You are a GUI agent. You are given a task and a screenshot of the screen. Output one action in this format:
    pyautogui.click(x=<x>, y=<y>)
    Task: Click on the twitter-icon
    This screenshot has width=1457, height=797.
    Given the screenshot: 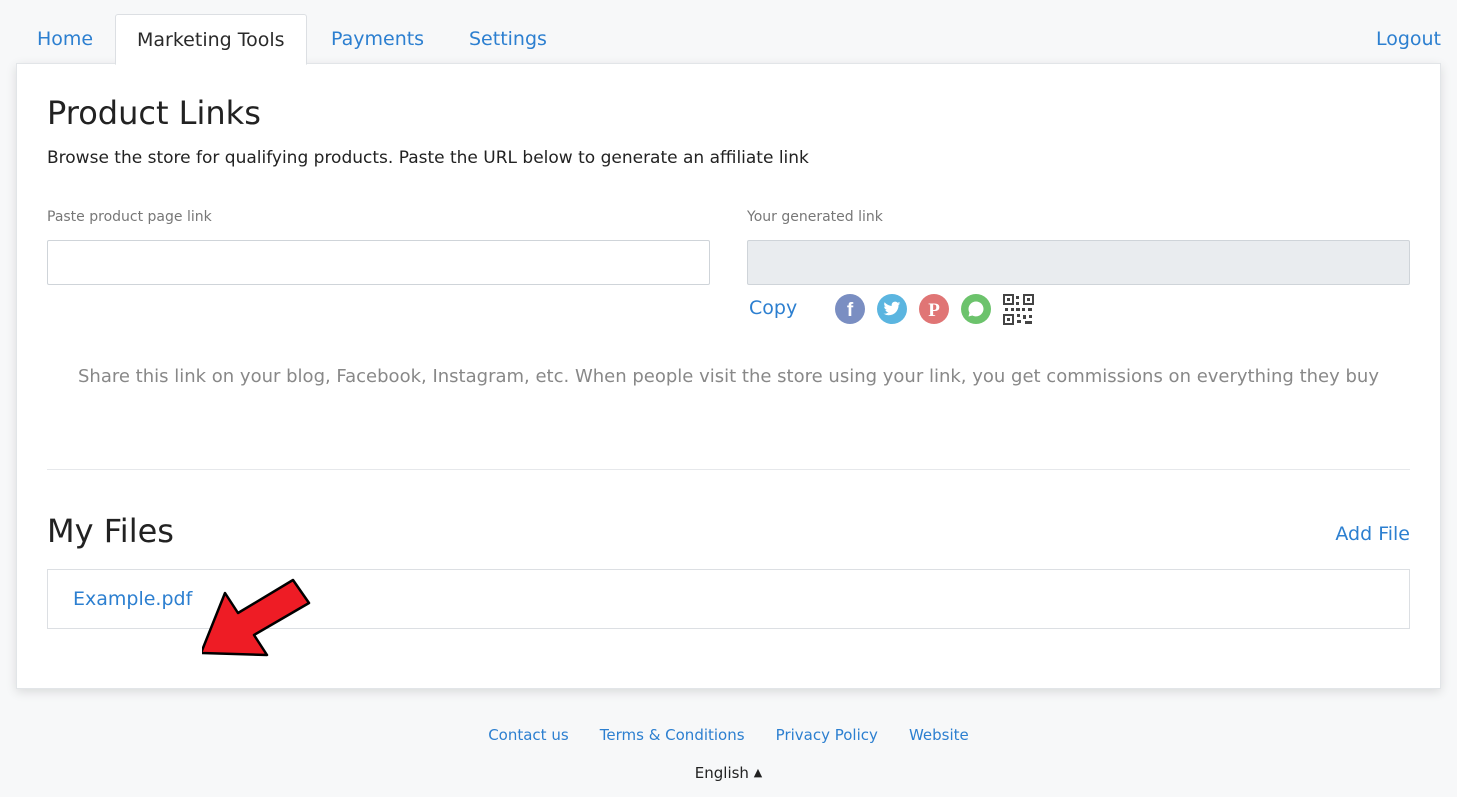 What is the action you would take?
    pyautogui.click(x=892, y=309)
    